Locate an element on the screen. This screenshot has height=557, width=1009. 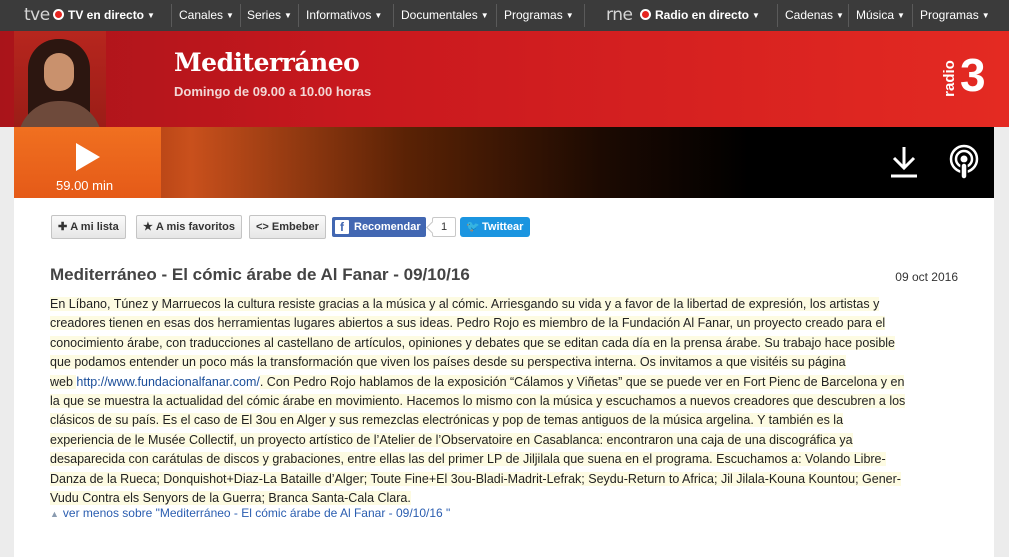
podcast-icon is located at coordinates (964, 162).